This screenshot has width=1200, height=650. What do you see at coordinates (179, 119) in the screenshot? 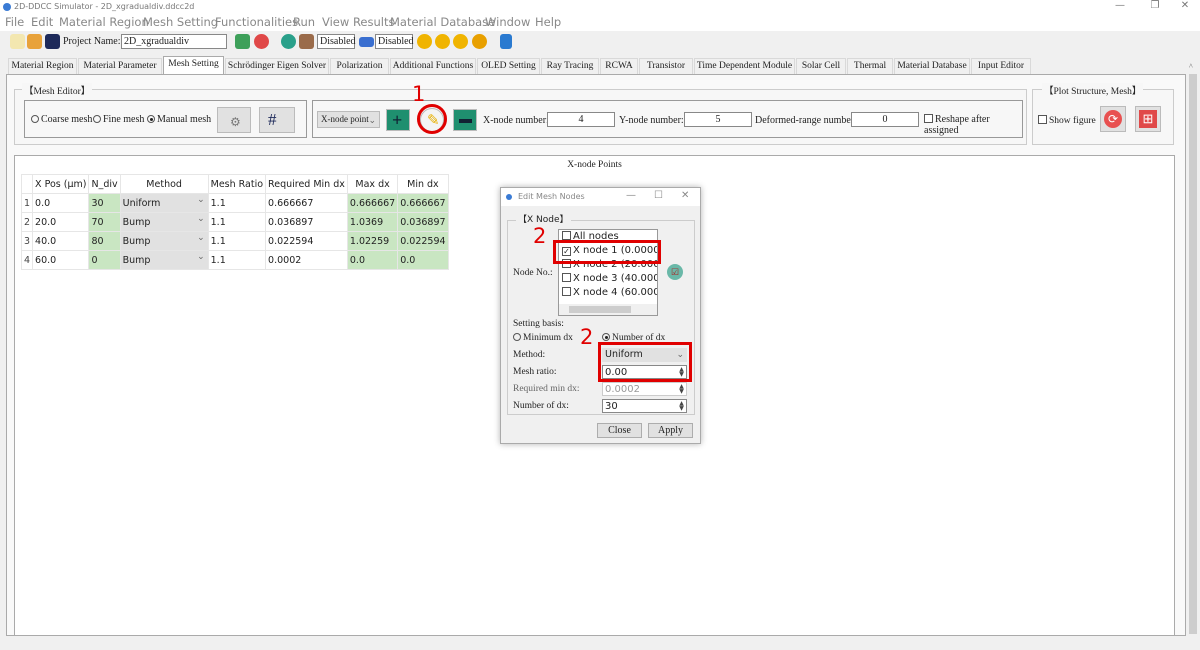
I see `manual-mesh-radio: Manual mesh` at bounding box center [179, 119].